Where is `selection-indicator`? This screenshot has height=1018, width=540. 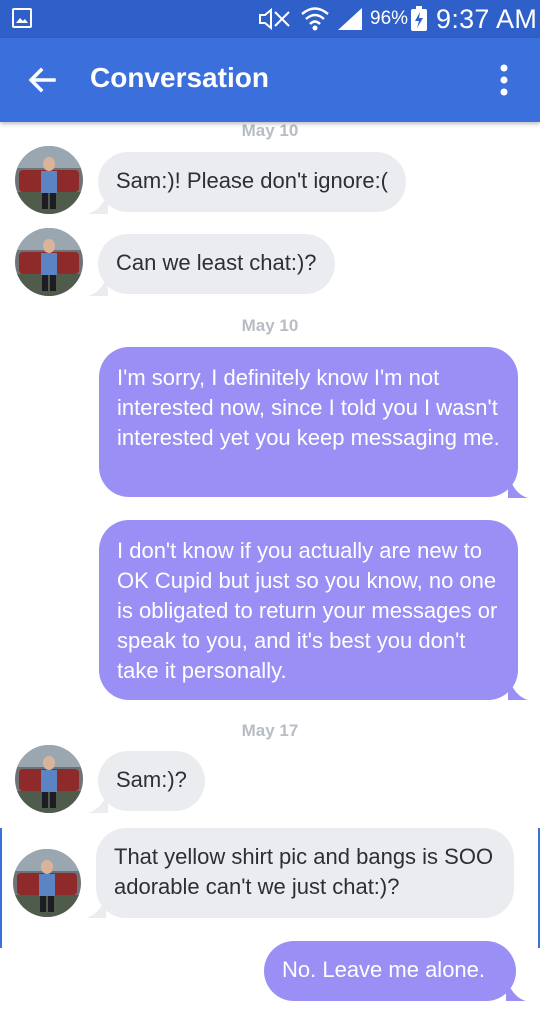 selection-indicator is located at coordinates (1, 888).